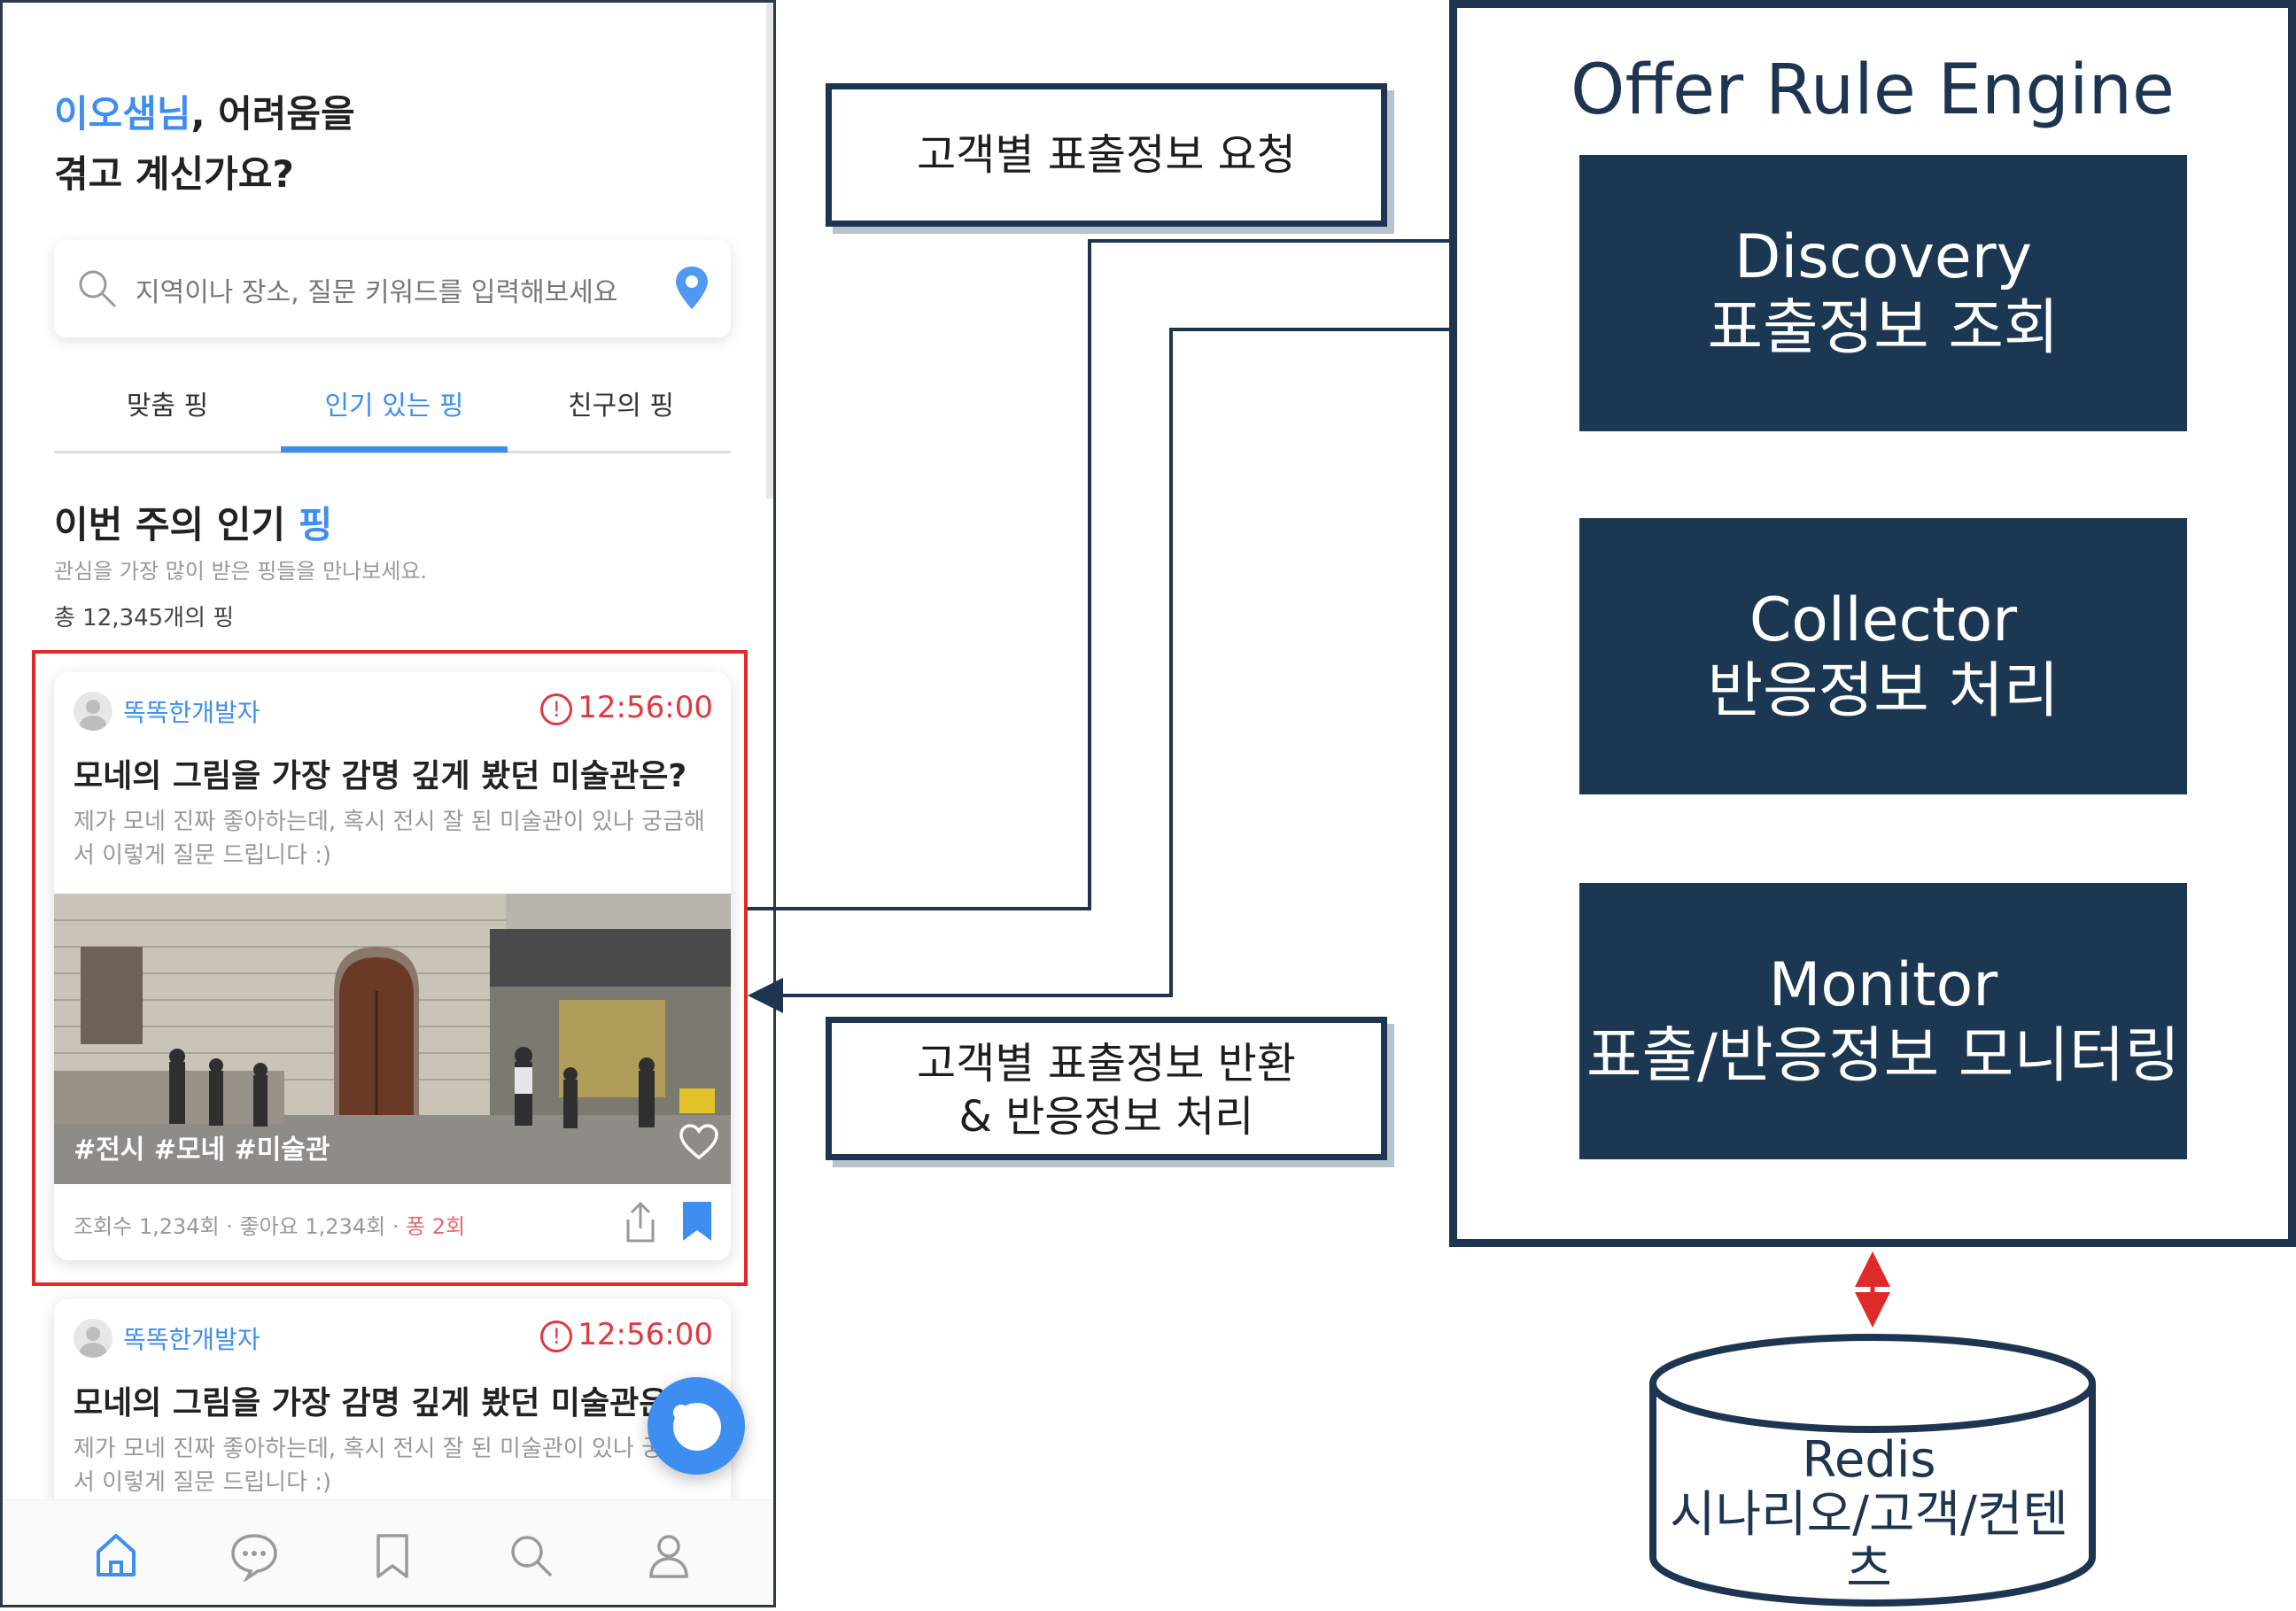 The image size is (2296, 1611). What do you see at coordinates (1869, 1543) in the screenshot?
I see `store-desc: 시나리오/고객/컨텐츠` at bounding box center [1869, 1543].